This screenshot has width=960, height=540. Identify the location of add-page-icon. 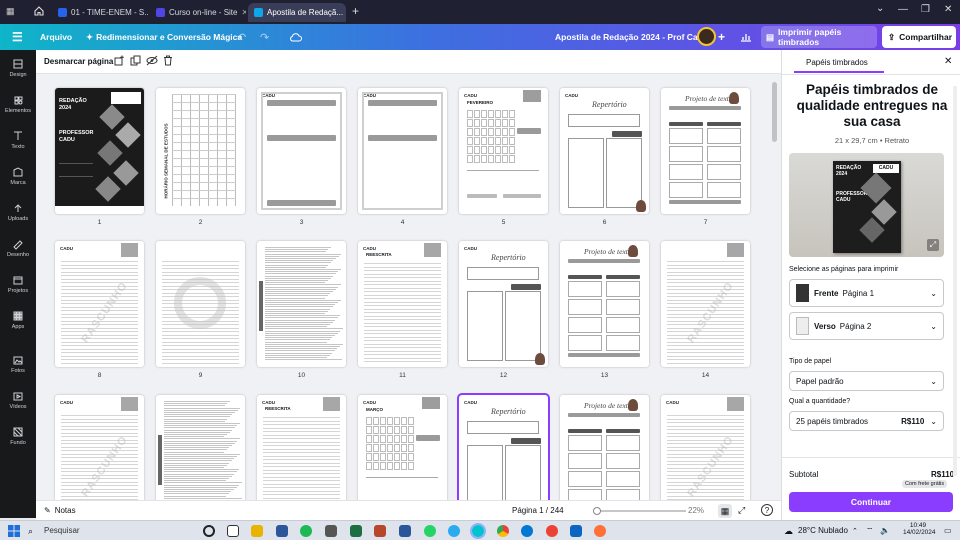
(119, 62).